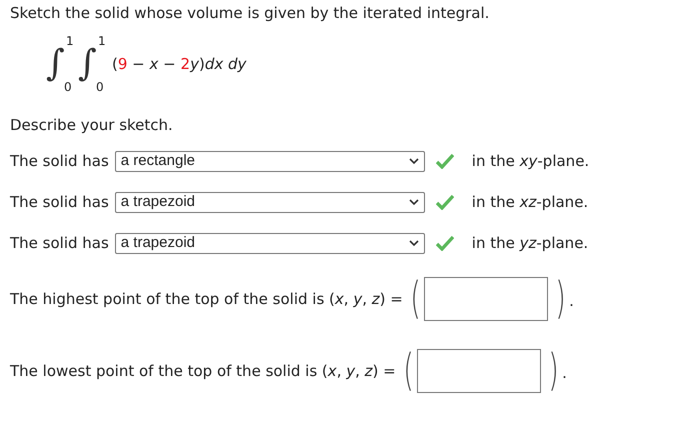 The image size is (688, 423). I want to click on instruction-text: Describe your sketch., so click(92, 125).